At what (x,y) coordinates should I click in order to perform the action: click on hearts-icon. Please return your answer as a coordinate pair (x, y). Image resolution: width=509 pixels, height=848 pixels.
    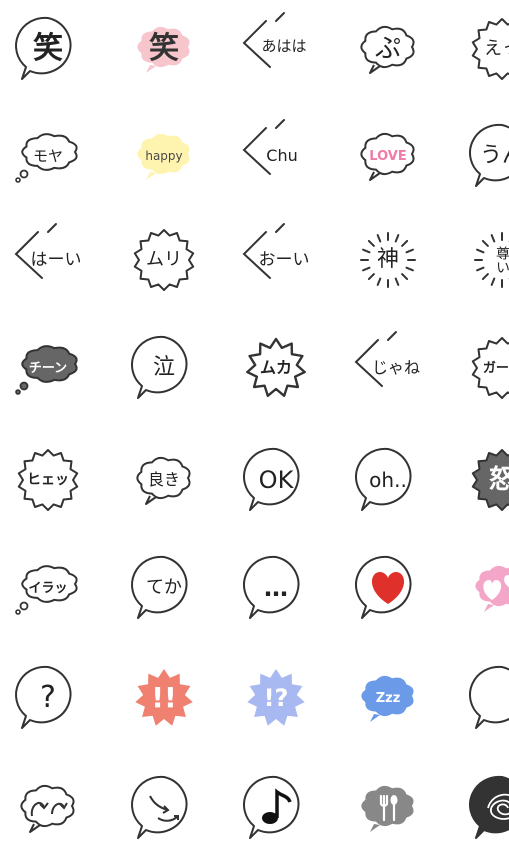
    Looking at the image, I should click on (485, 588).